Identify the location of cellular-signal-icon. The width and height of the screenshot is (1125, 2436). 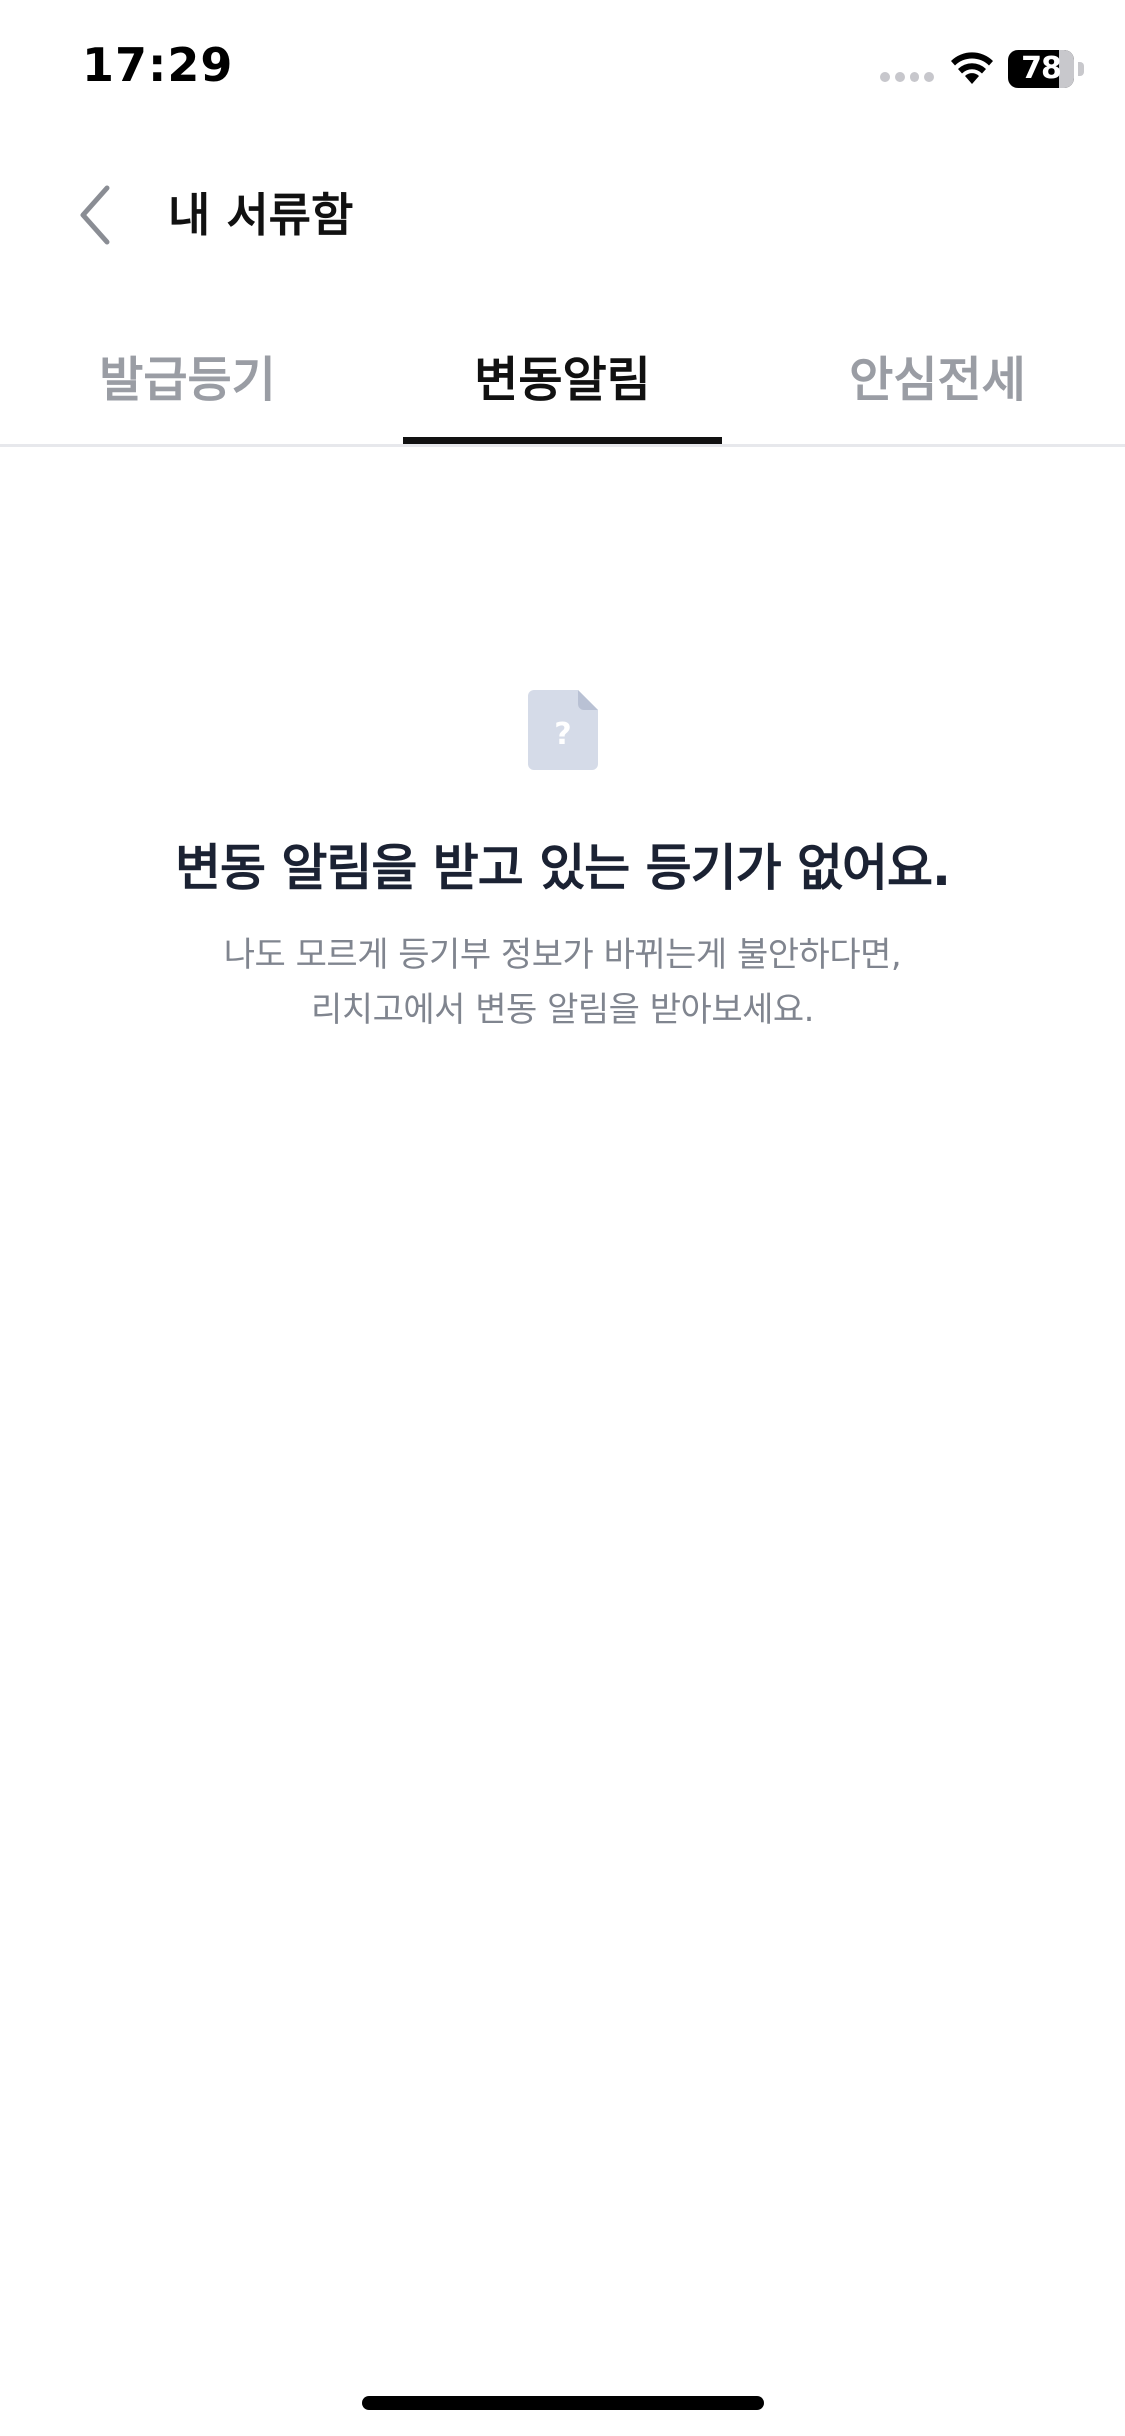
(907, 78).